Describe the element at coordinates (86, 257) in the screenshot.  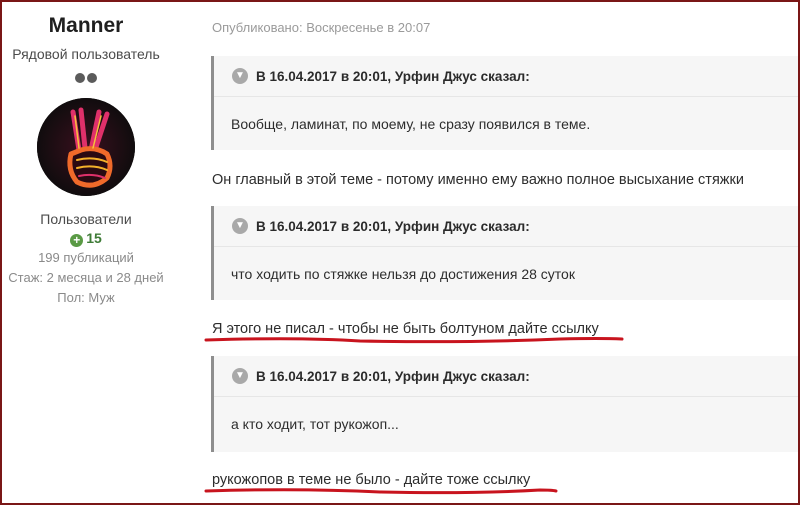
I see `post-count: 199 публикаций` at that location.